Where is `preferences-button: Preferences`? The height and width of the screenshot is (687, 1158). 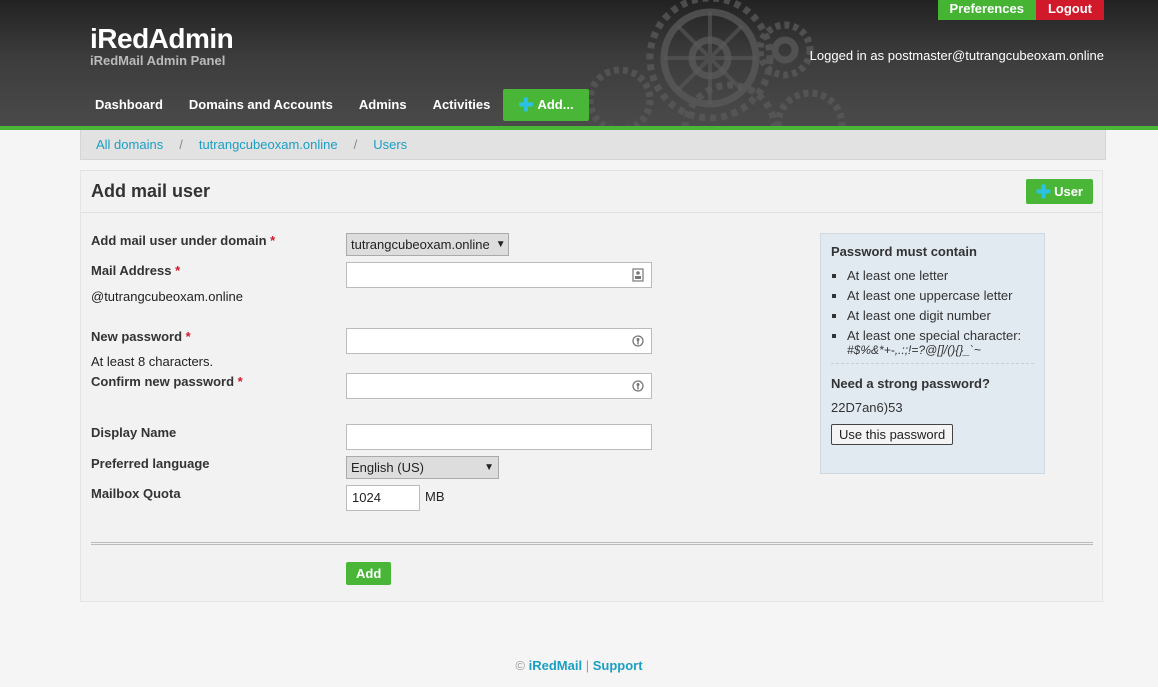 preferences-button: Preferences is located at coordinates (986, 10).